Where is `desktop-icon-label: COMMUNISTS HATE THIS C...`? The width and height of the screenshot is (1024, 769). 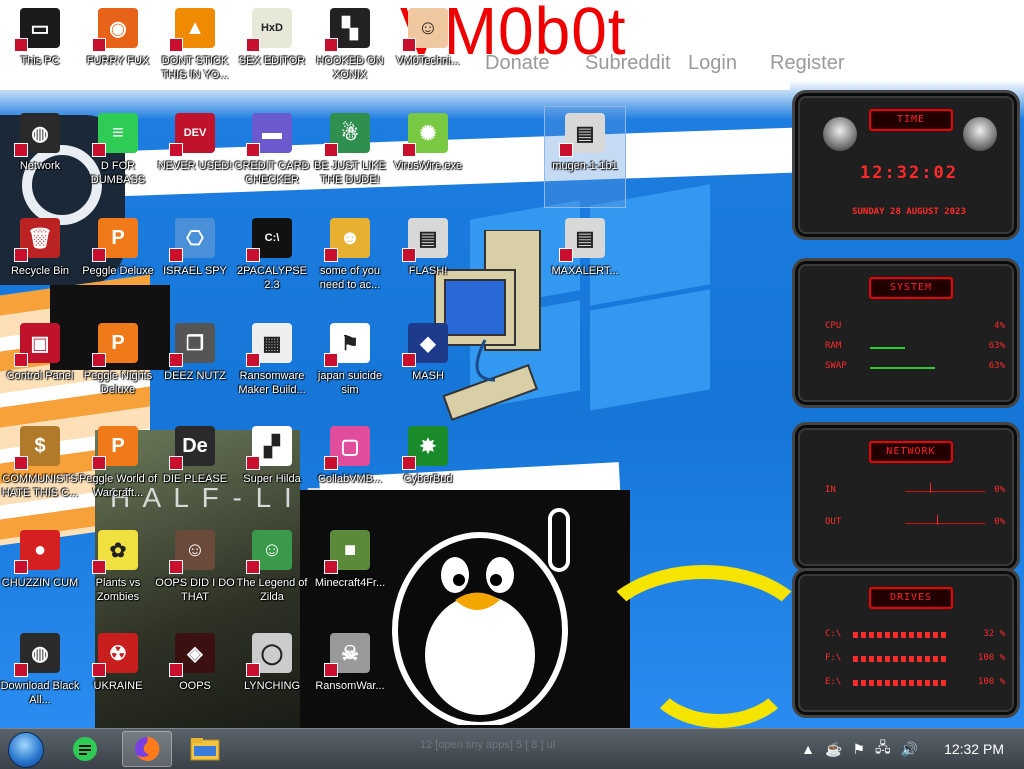
desktop-icon-label: COMMUNISTS HATE THIS C... is located at coordinates (40, 486).